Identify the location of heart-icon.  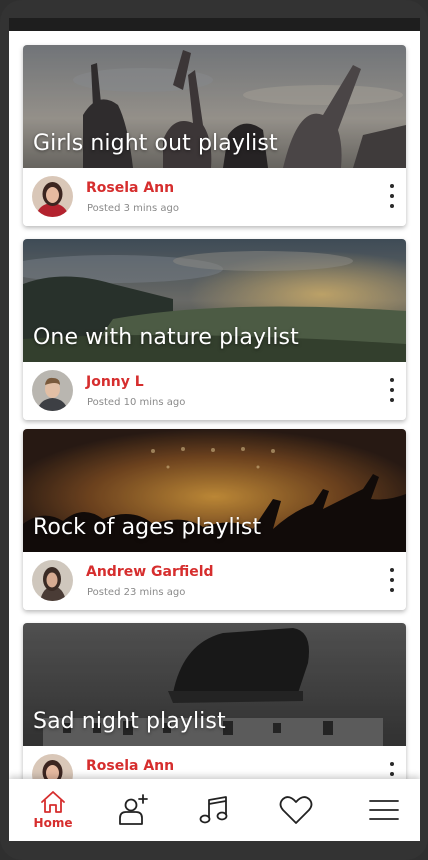
(296, 810).